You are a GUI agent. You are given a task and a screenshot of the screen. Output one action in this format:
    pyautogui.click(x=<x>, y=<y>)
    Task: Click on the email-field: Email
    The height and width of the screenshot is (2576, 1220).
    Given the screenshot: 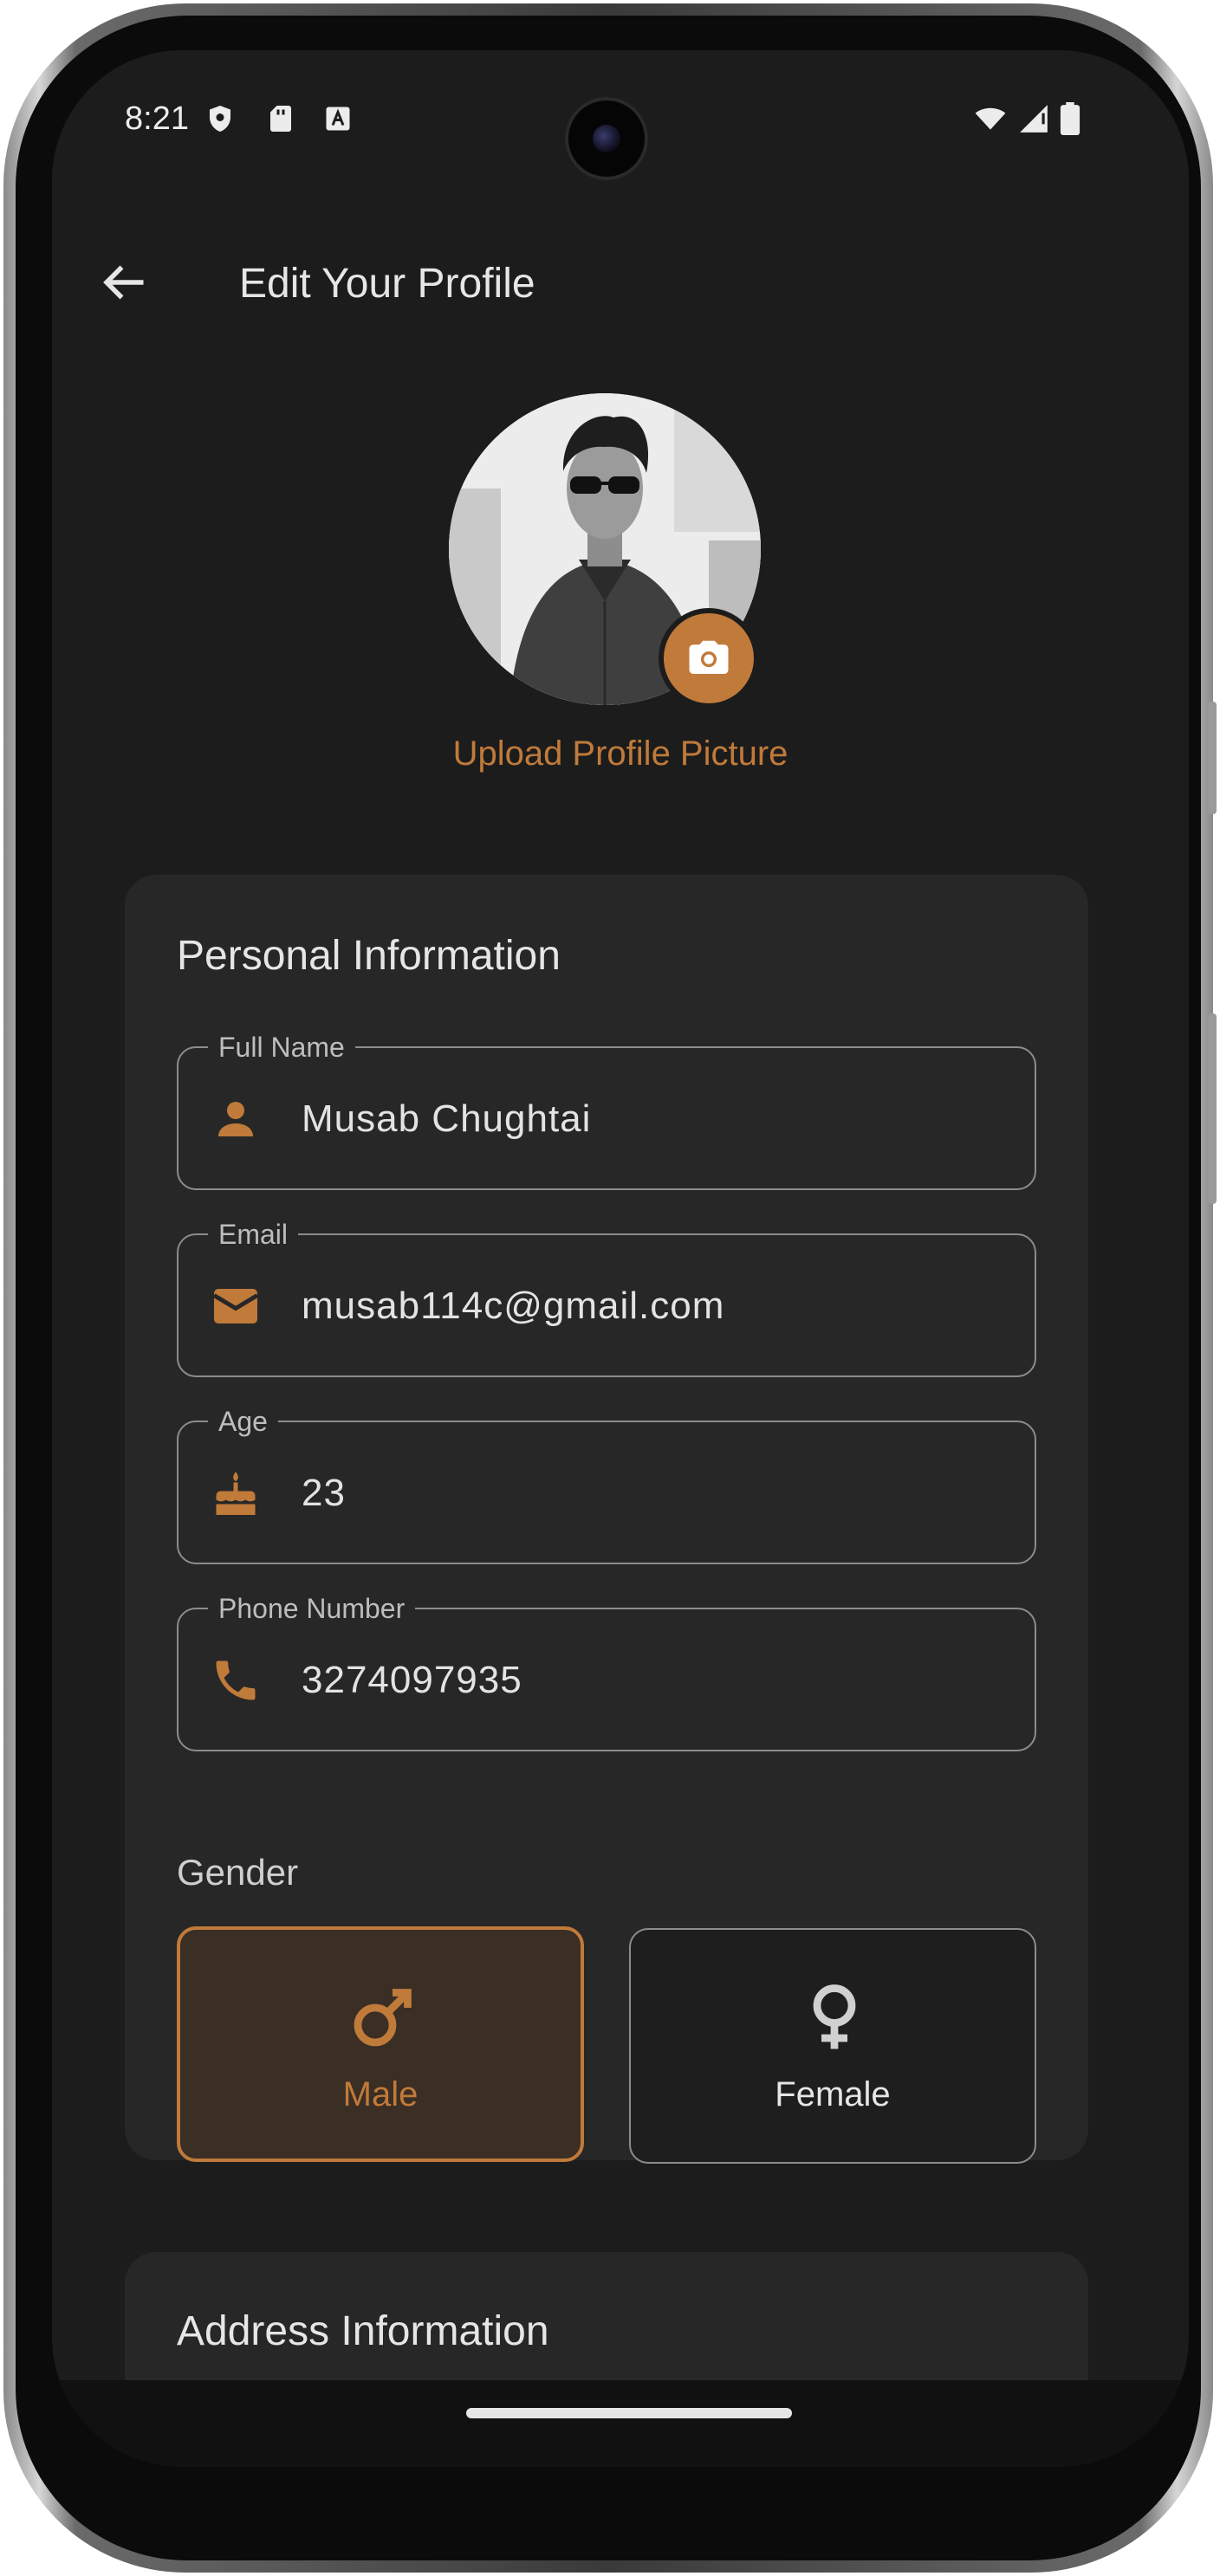 What is the action you would take?
    pyautogui.click(x=606, y=1297)
    